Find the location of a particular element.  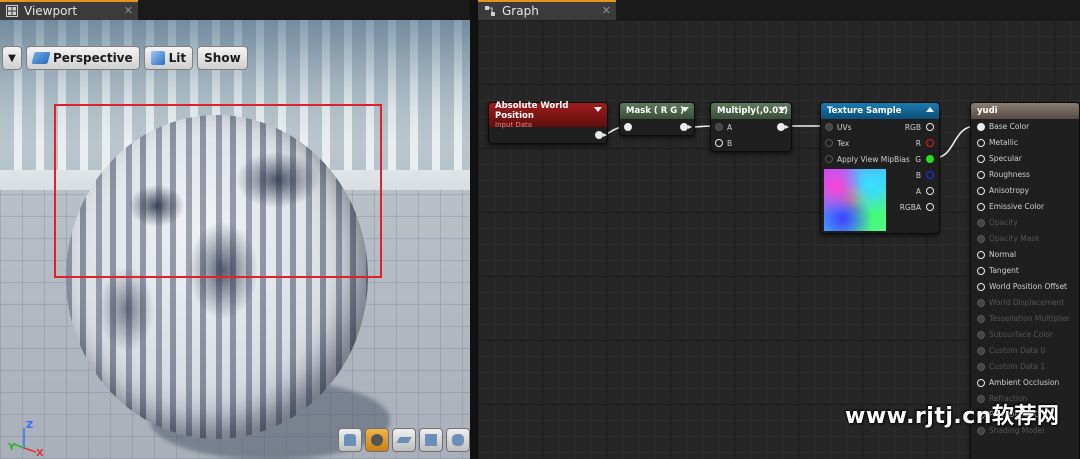

node-mask: Mask ( R G ) is located at coordinates (657, 119).